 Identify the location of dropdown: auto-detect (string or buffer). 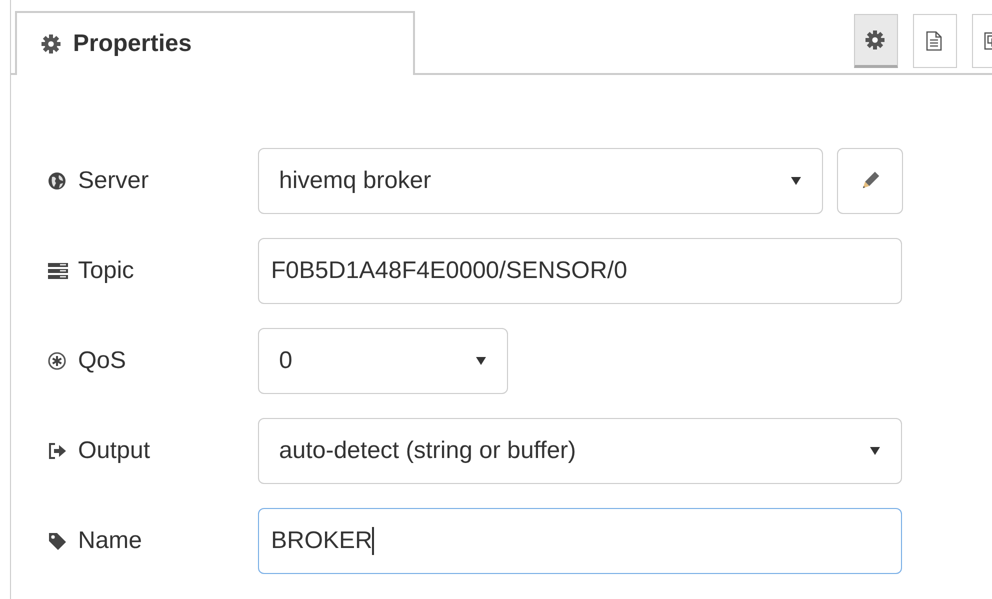
(580, 451).